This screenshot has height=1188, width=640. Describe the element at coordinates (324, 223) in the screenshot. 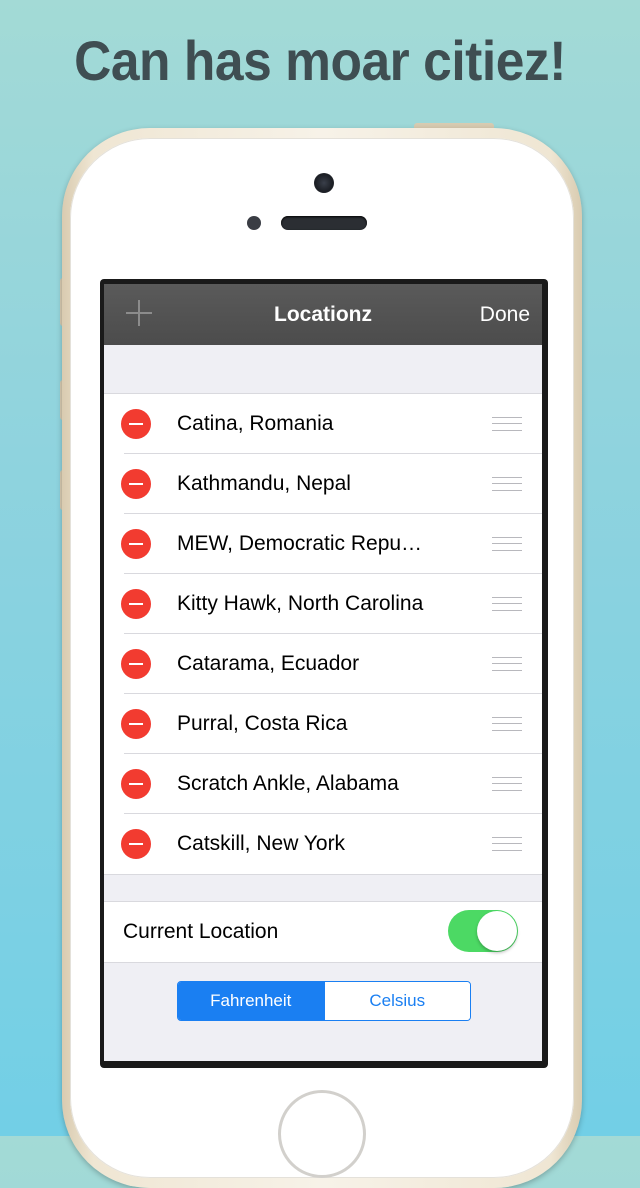

I see `earpiece-speaker` at that location.